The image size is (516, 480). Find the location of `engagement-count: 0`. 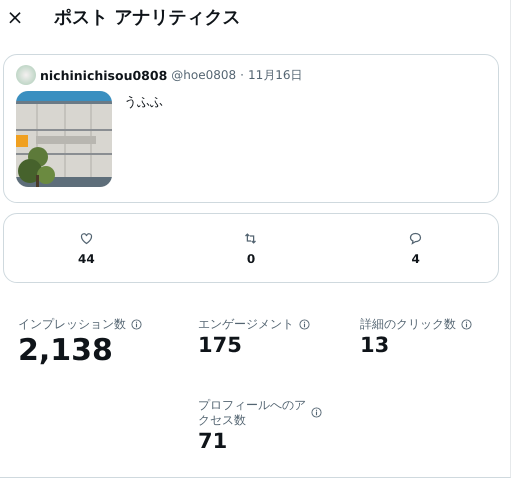

engagement-count: 0 is located at coordinates (251, 259).